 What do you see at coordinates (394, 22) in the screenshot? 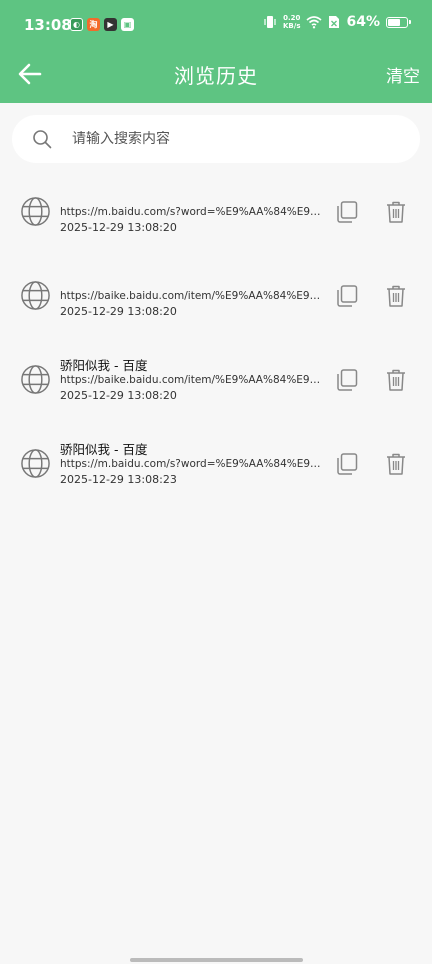
I see `battery-level-fill` at bounding box center [394, 22].